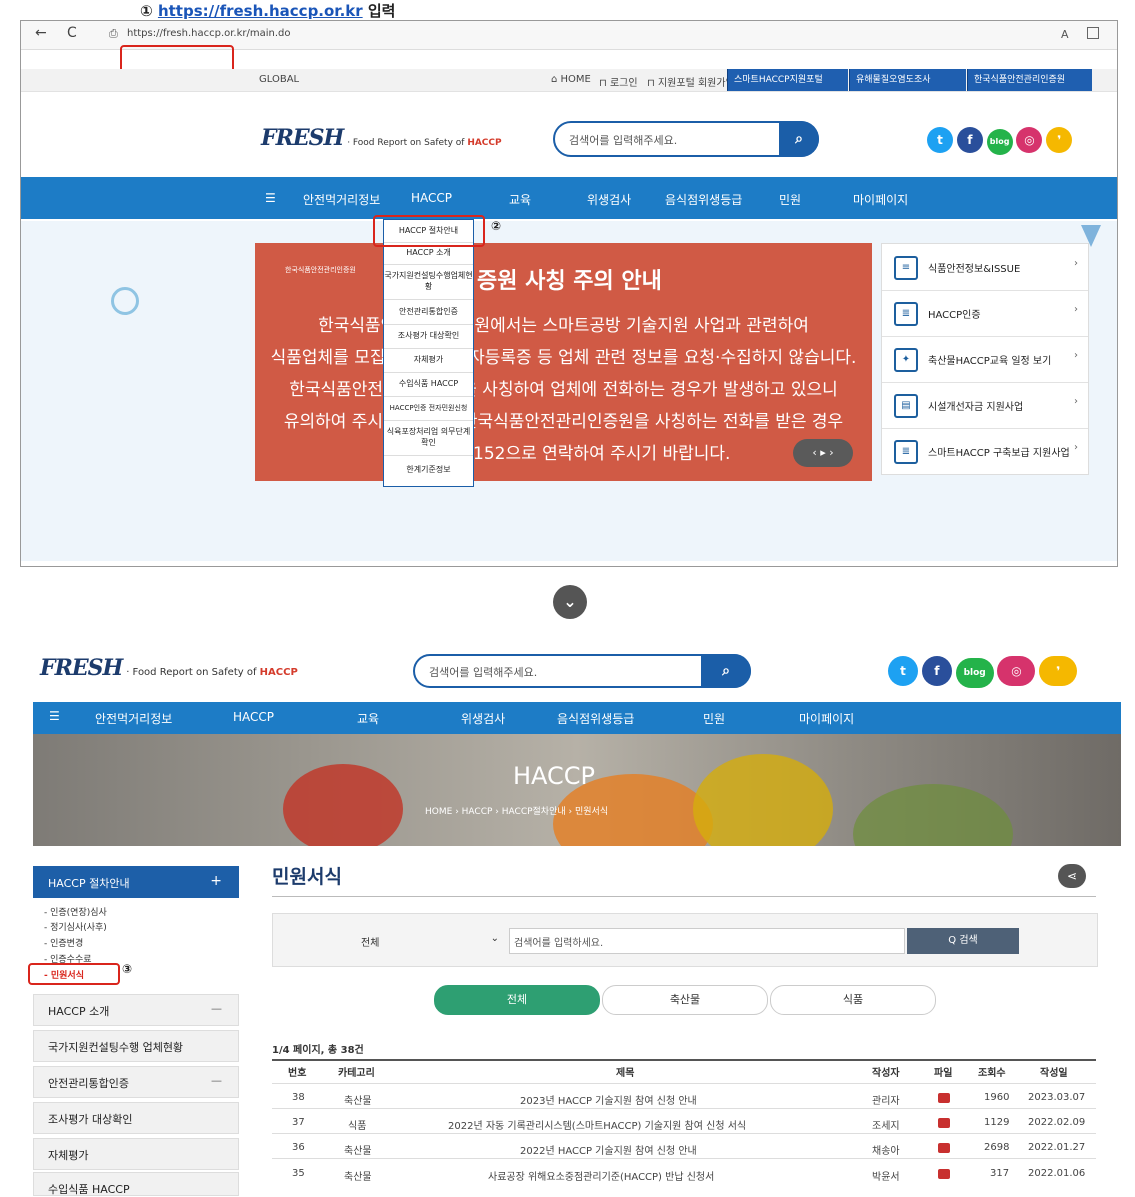 The height and width of the screenshot is (1197, 1135). Describe the element at coordinates (707, 941) in the screenshot. I see `filter-search-input: 검색어를 입력하세요.` at that location.